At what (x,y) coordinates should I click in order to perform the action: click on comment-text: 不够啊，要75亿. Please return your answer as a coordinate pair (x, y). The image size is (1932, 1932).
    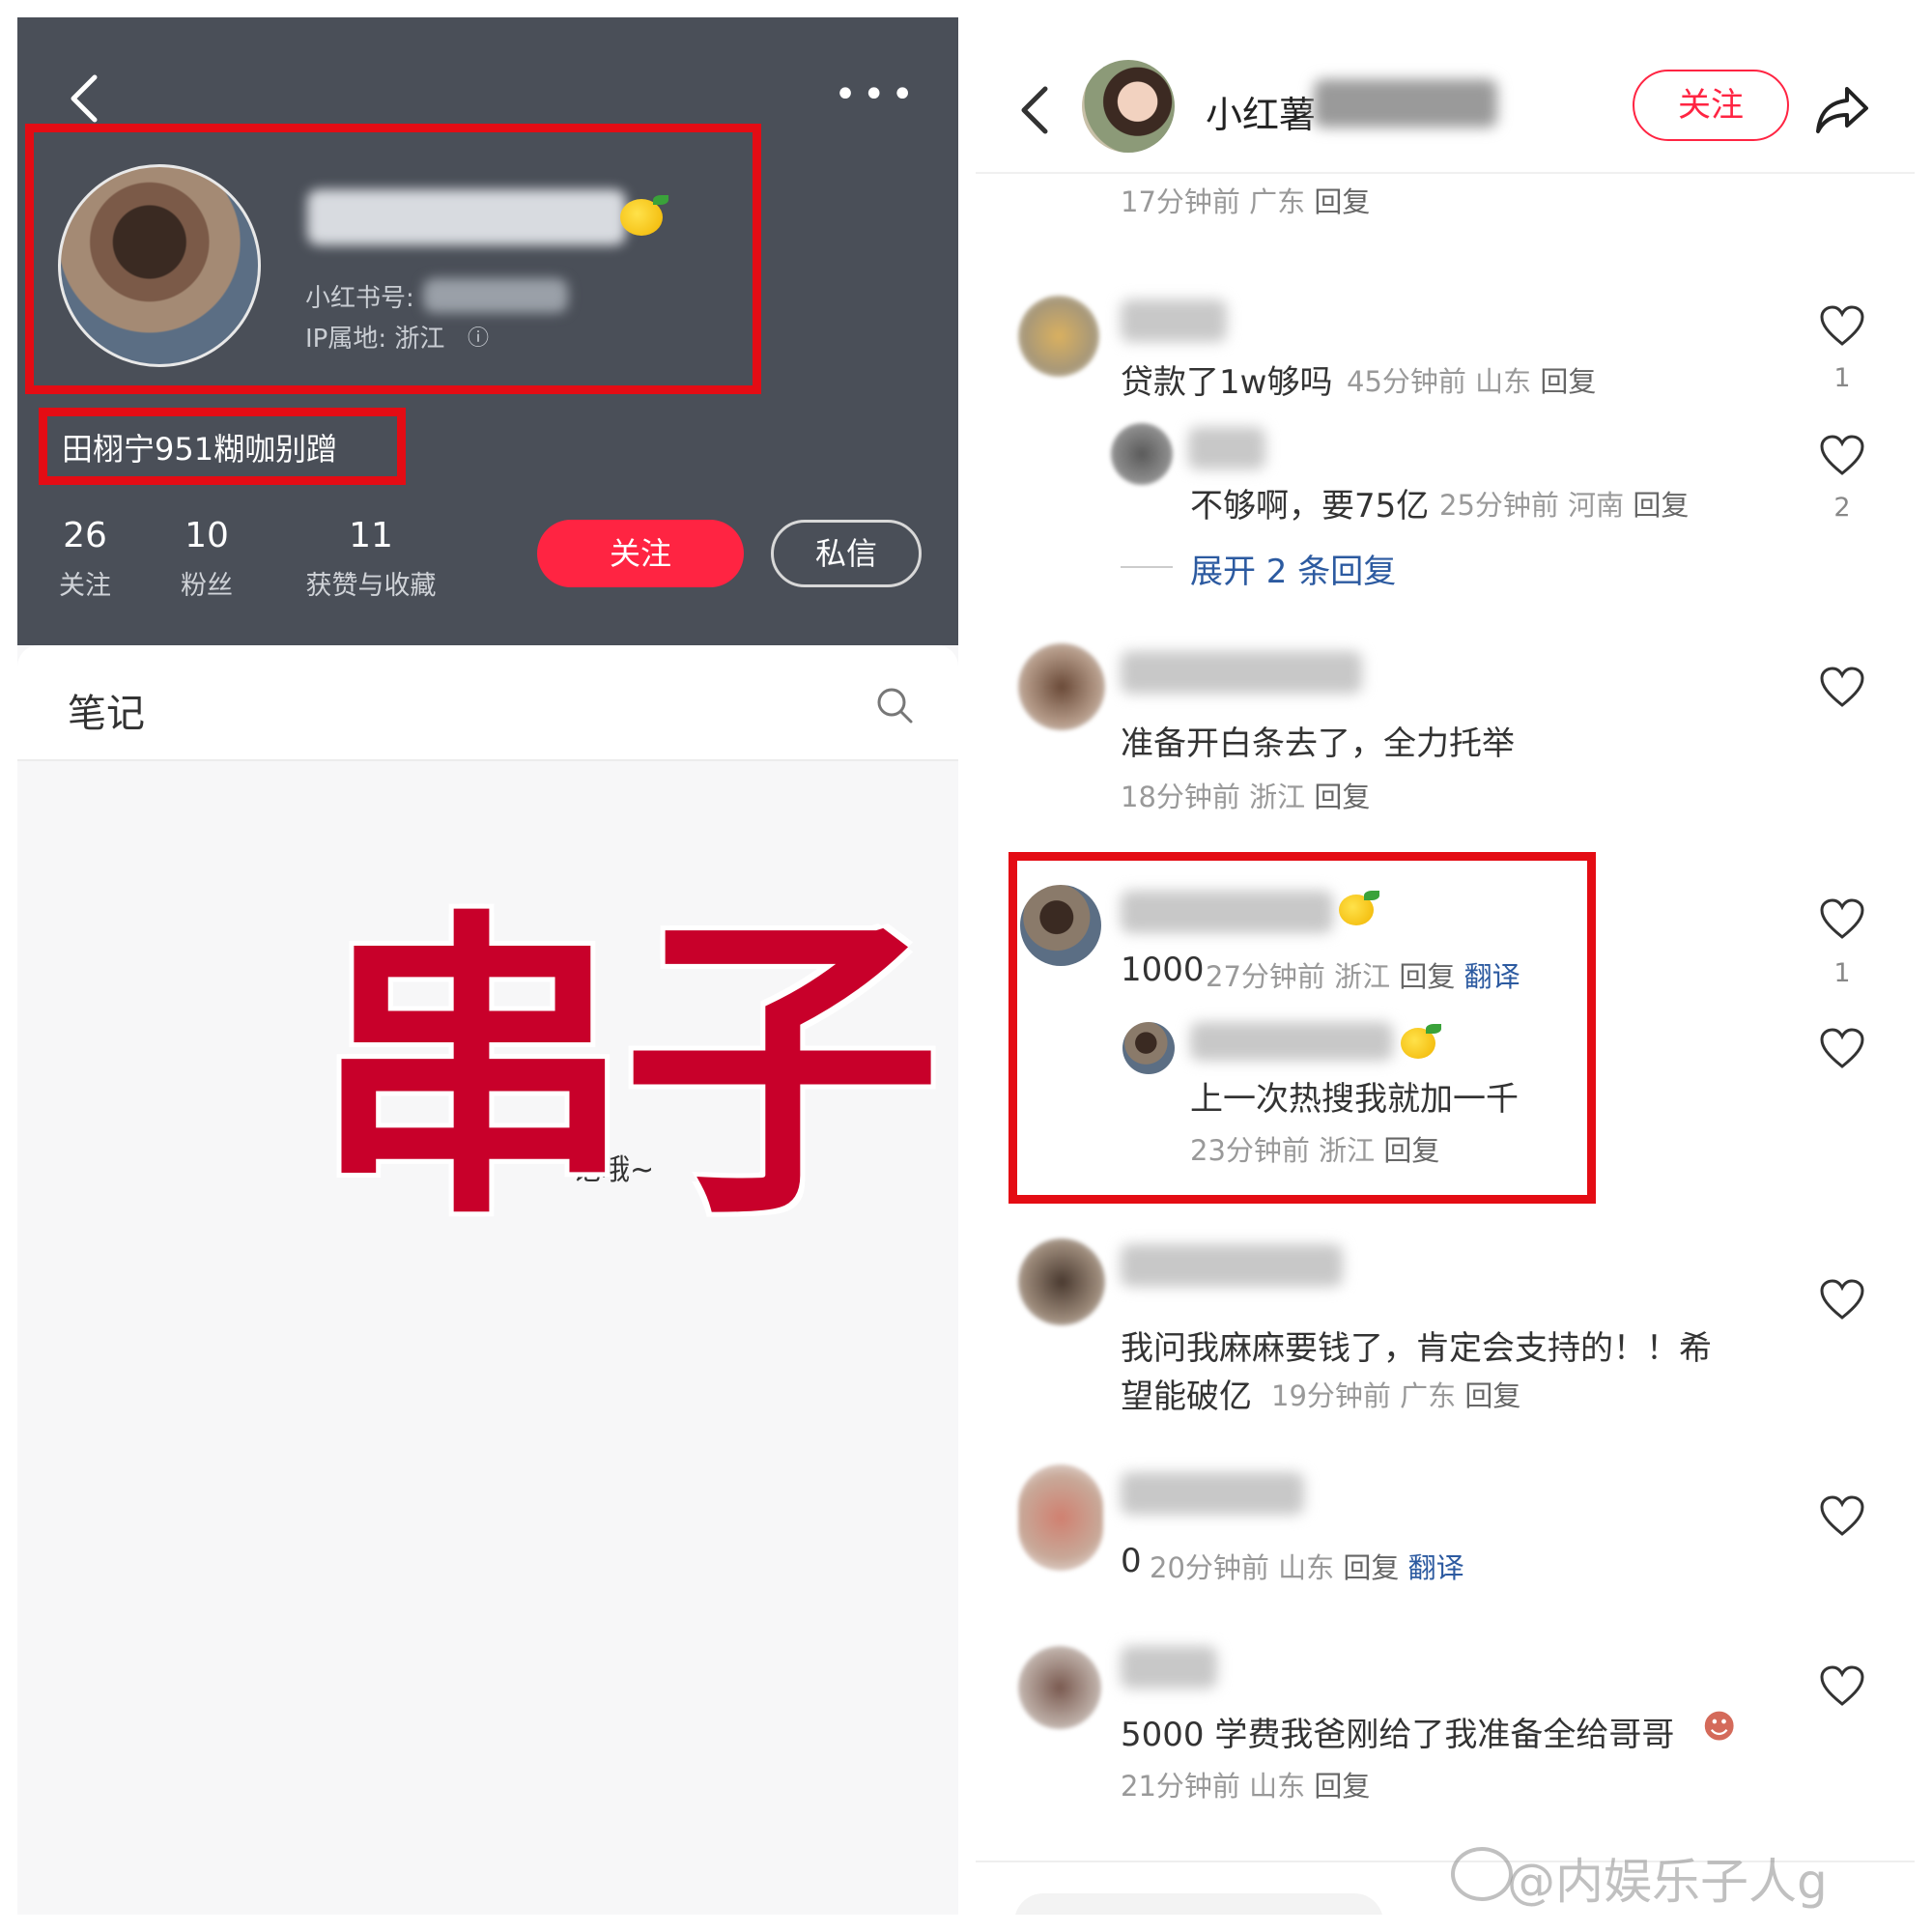
    Looking at the image, I should click on (1310, 506).